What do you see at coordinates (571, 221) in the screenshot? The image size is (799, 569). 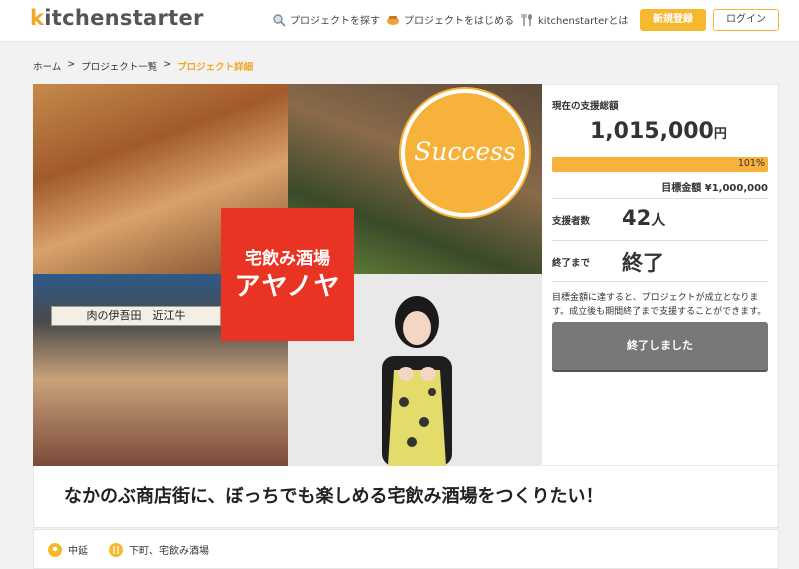 I see `supporters-label: 支援者数` at bounding box center [571, 221].